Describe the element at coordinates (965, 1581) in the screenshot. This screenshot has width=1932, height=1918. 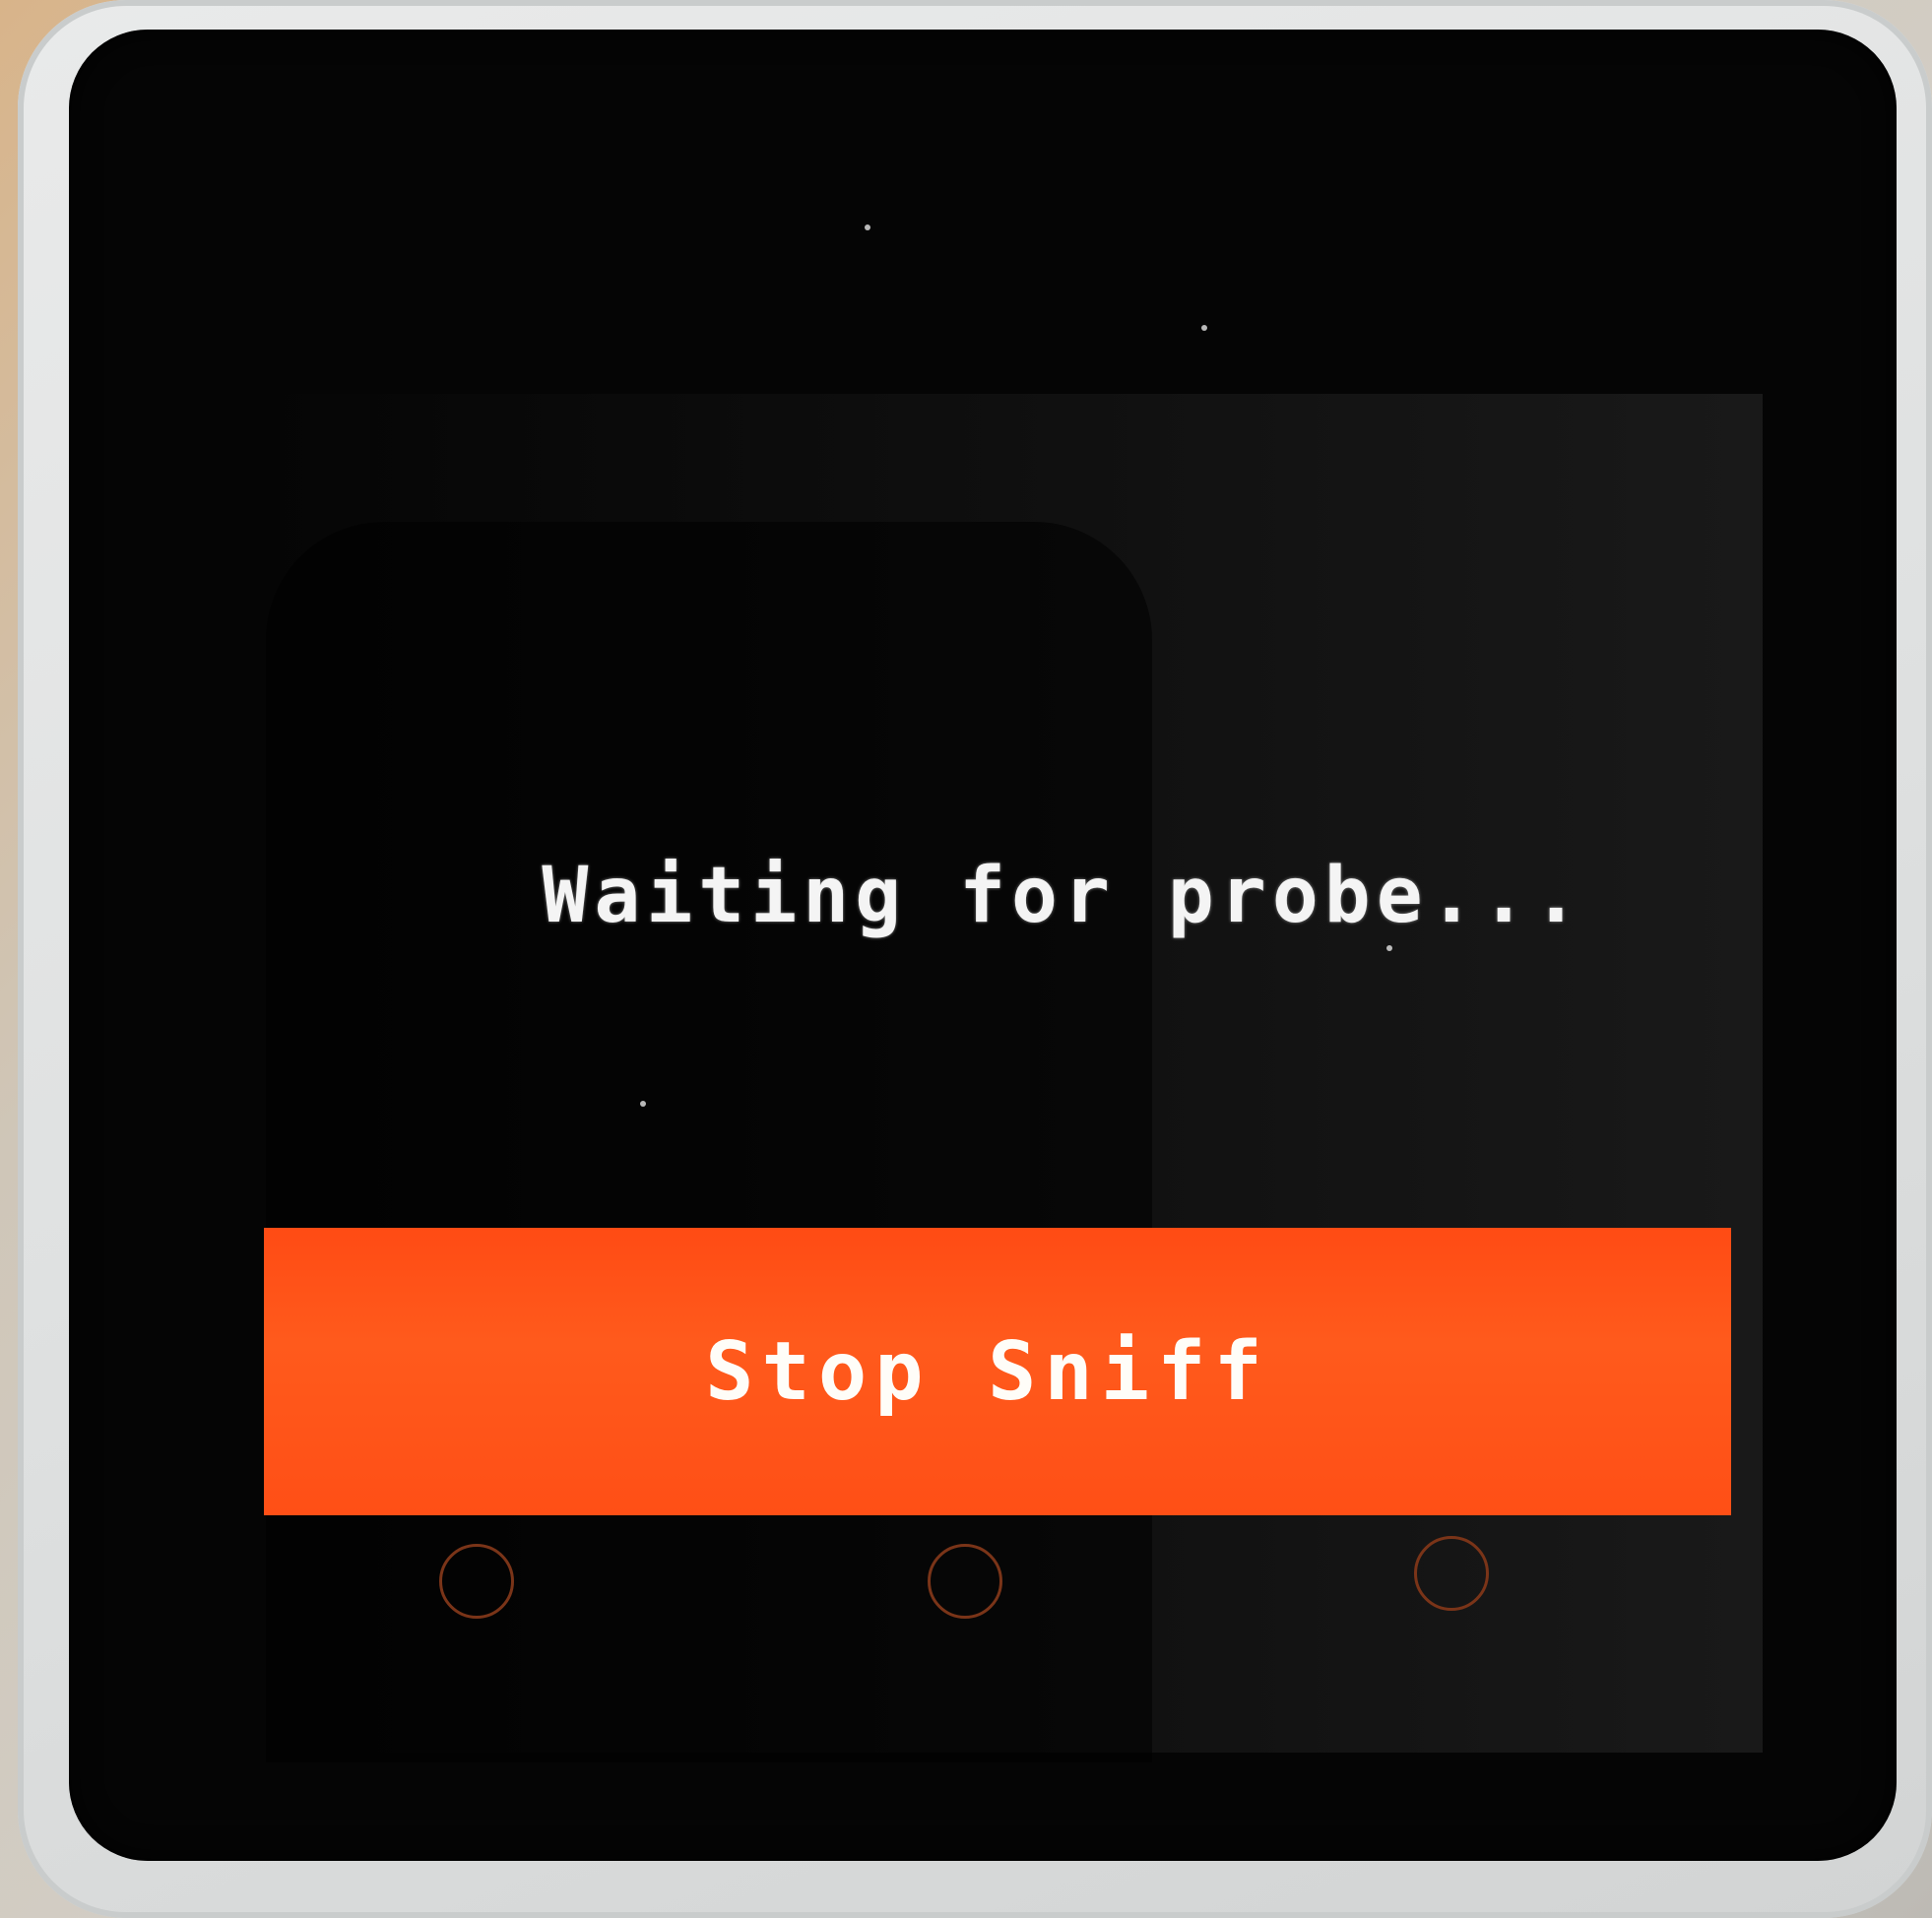
I see `touch-button-middle-circle-icon` at that location.